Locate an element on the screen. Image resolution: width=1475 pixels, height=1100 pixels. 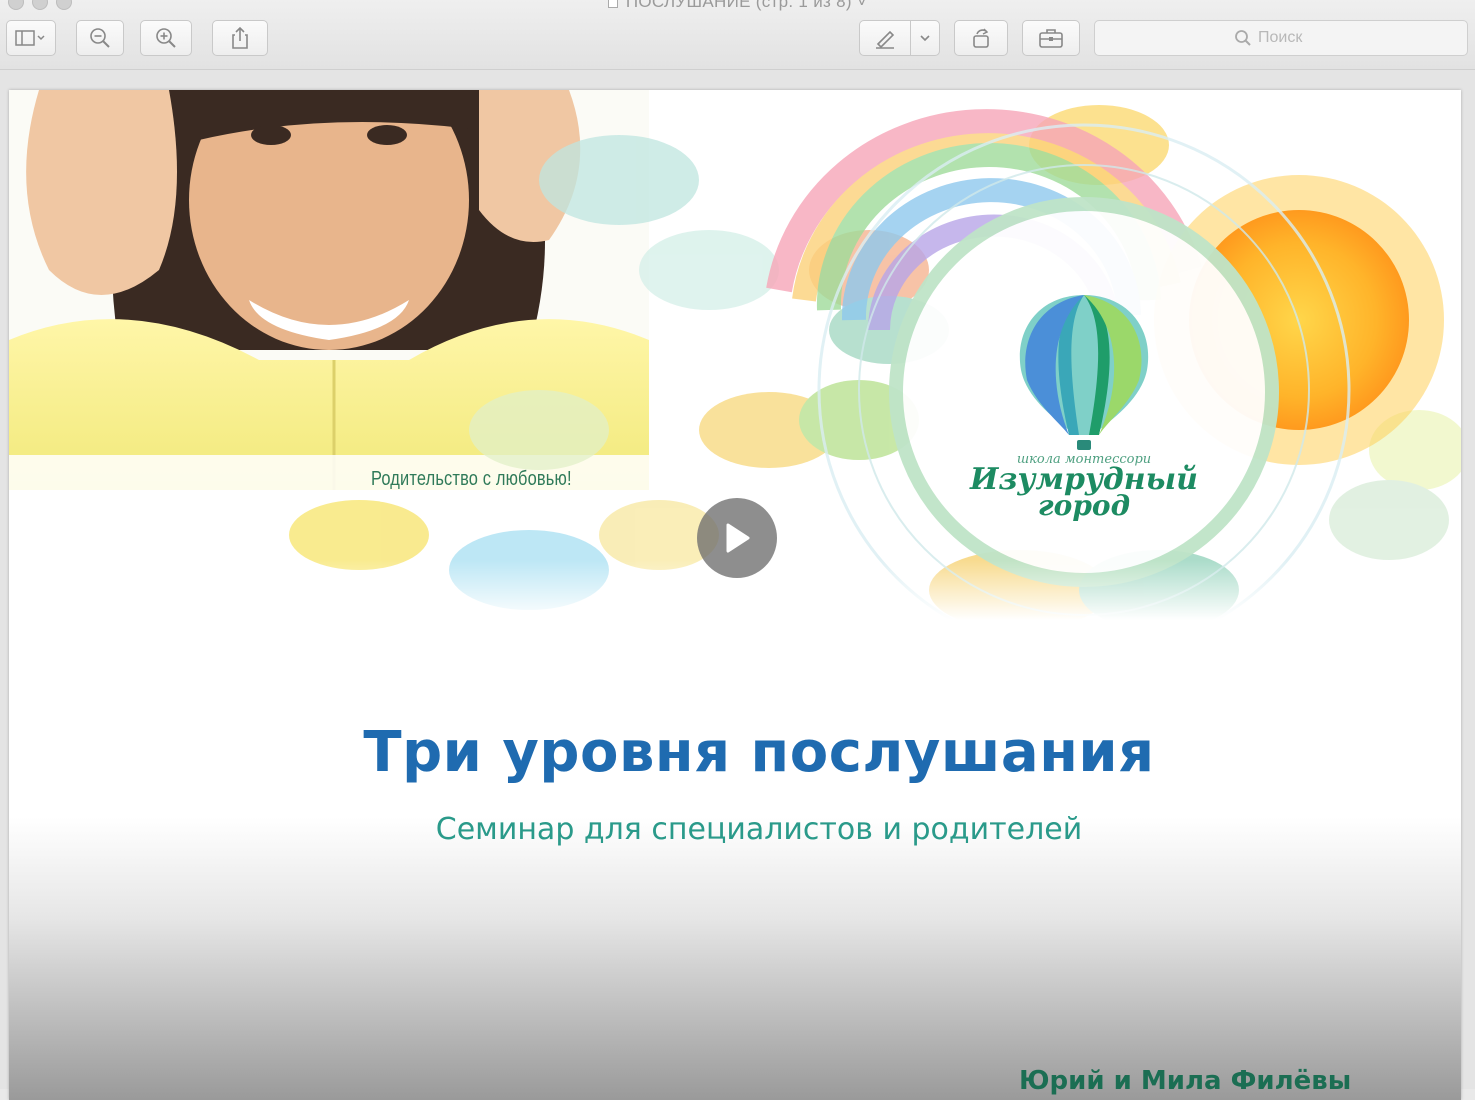
toolbox-icon is located at coordinates (1051, 38).